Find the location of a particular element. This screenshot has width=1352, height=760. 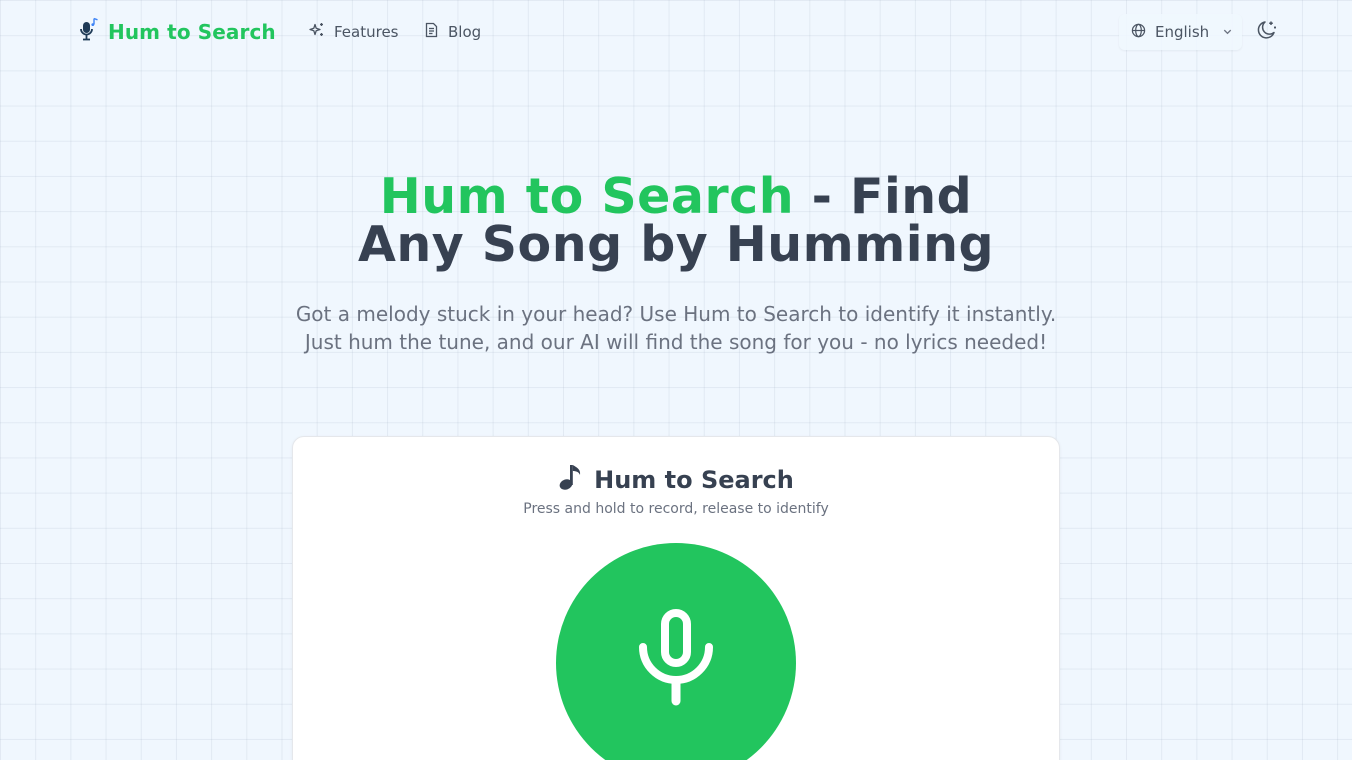

microphone-logo-icon is located at coordinates (89, 32).